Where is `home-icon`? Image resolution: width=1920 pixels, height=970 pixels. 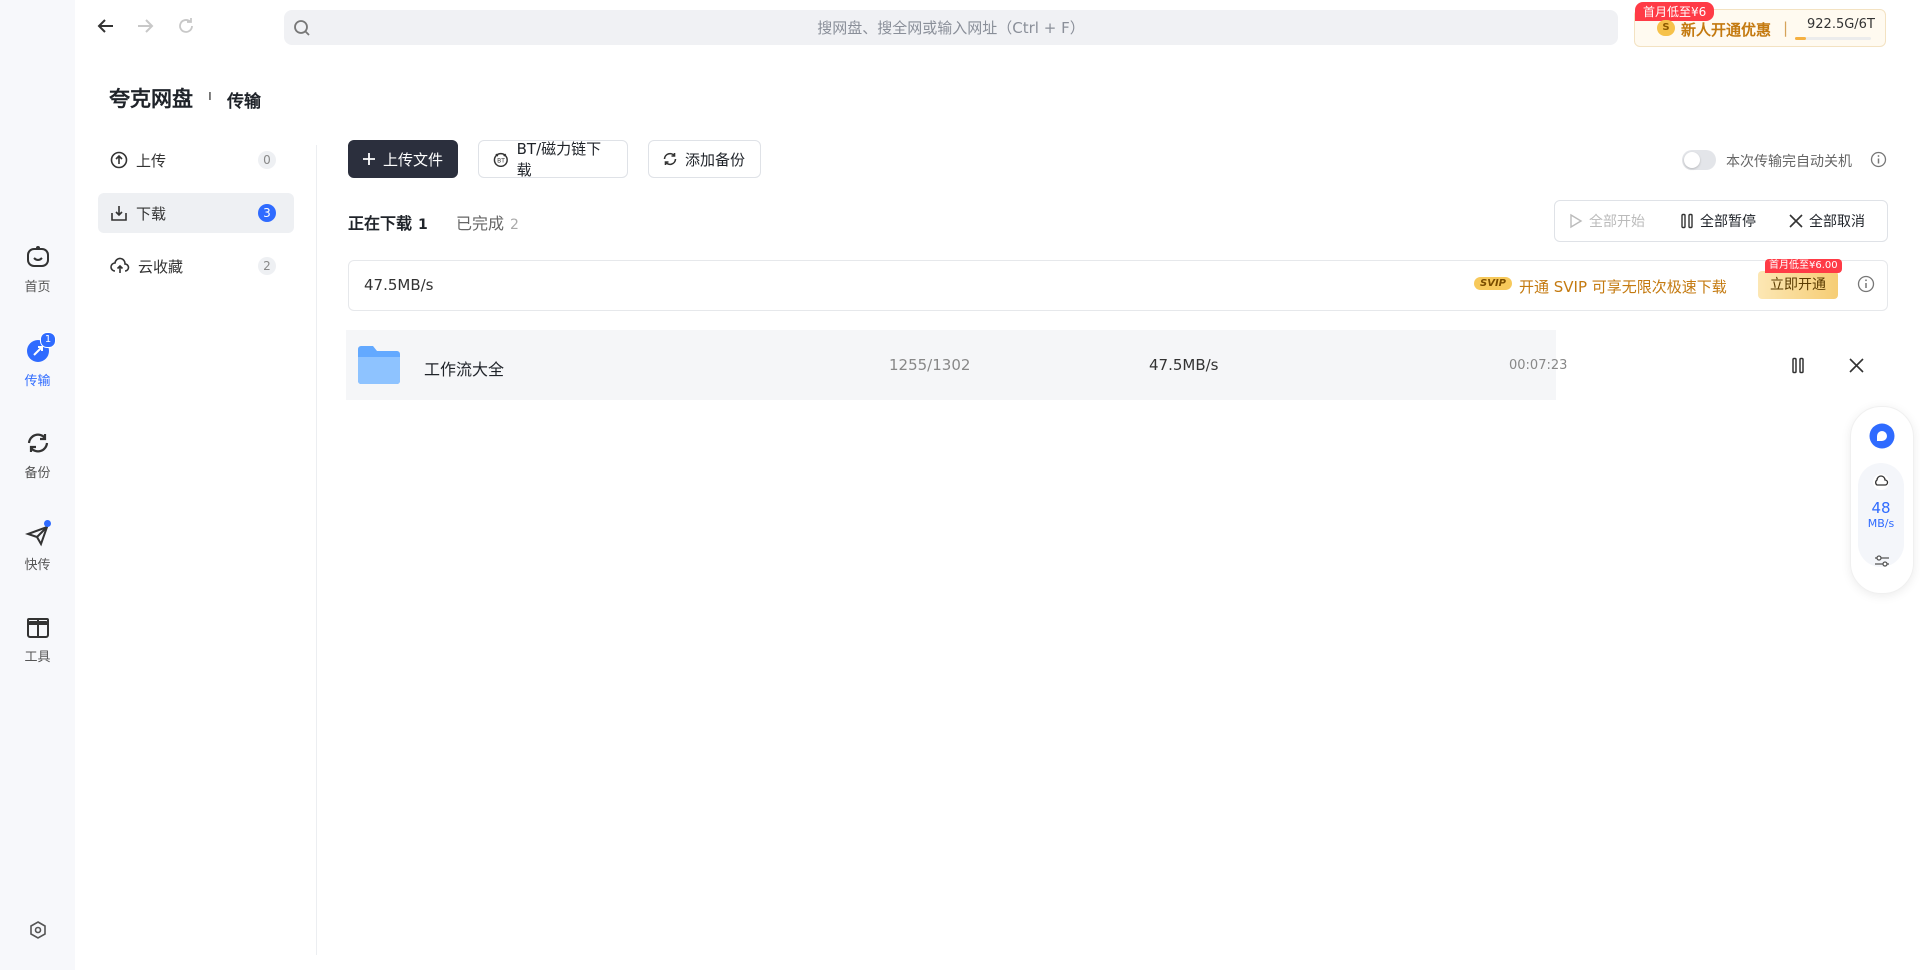 home-icon is located at coordinates (37, 256).